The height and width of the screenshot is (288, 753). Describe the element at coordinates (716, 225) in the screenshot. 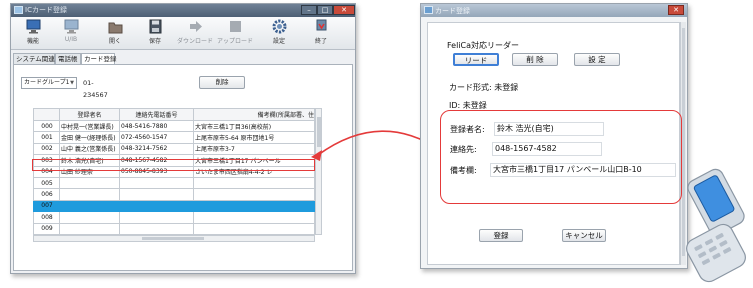

I see `mobile-phone-icon` at that location.